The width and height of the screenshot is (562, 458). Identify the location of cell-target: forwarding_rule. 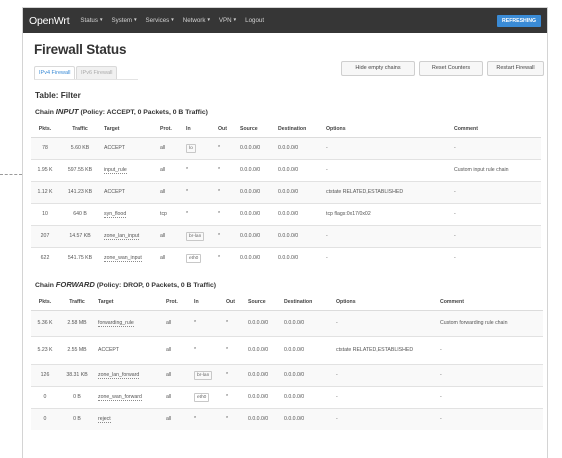
(129, 323).